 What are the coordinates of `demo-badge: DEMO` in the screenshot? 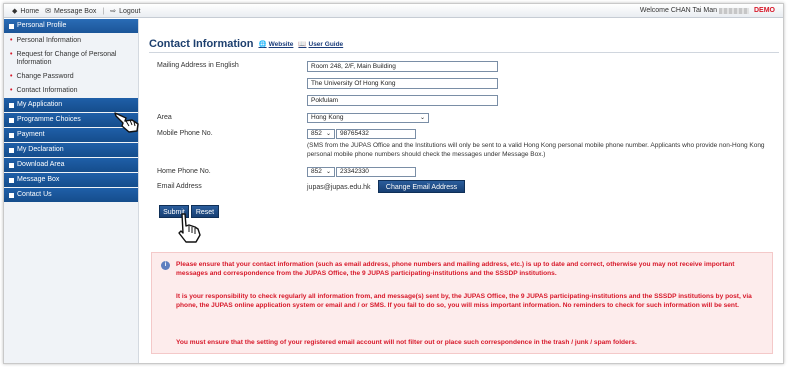 It's located at (764, 10).